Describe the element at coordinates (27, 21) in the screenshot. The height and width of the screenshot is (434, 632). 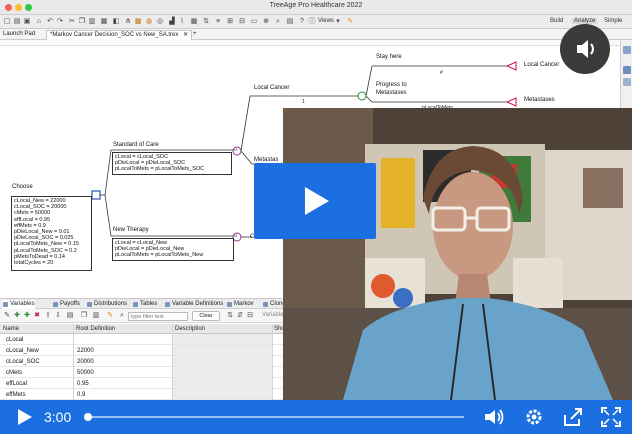
I see `save-icon: ▣` at that location.